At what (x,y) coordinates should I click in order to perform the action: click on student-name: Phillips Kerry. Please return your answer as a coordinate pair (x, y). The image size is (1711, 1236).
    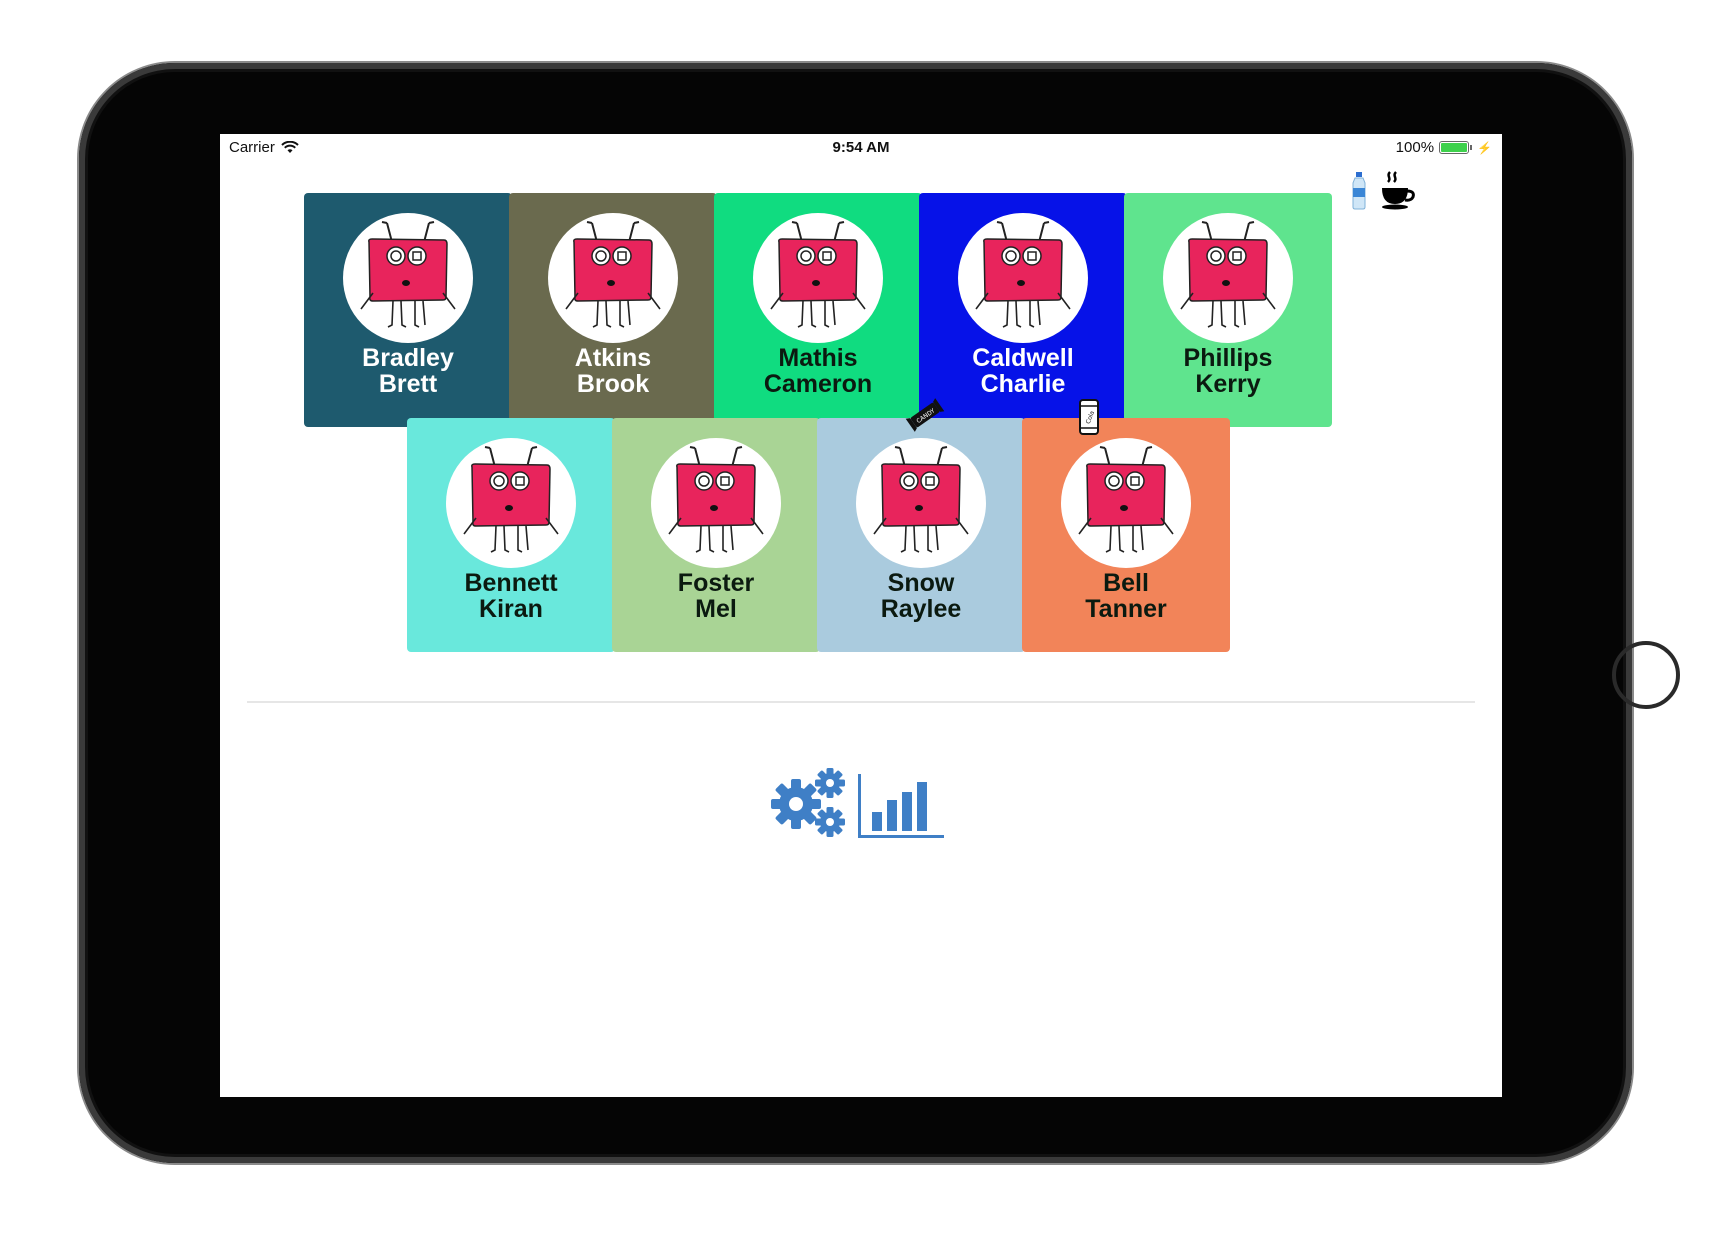
    Looking at the image, I should click on (1228, 371).